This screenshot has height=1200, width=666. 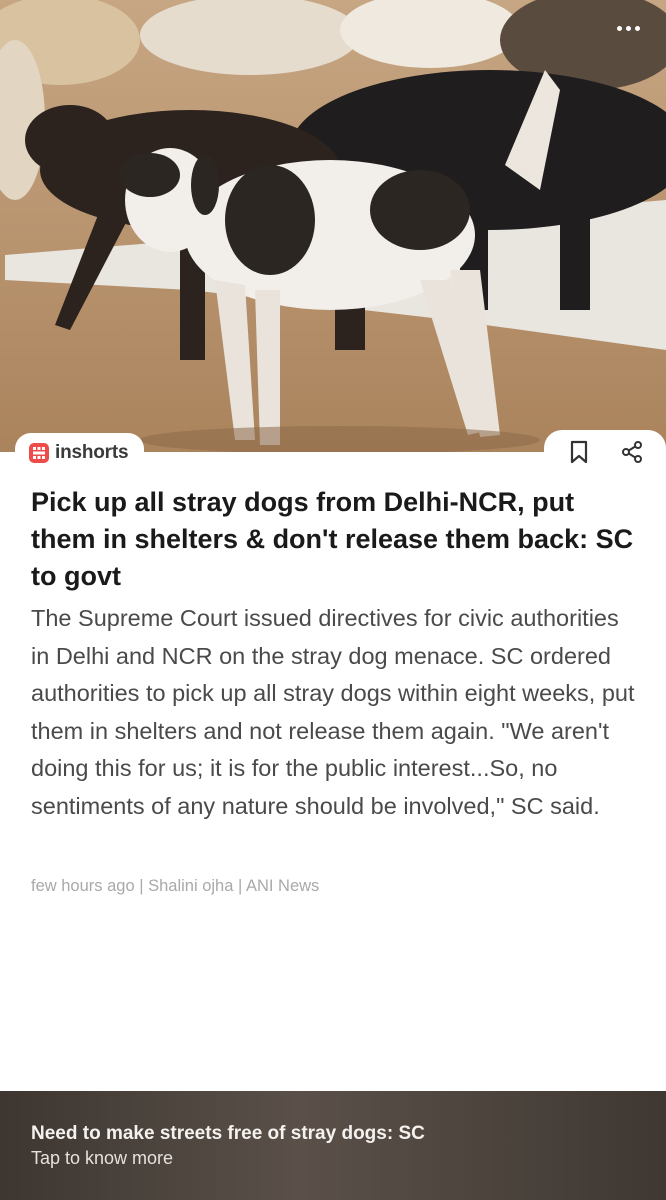 I want to click on share-button, so click(x=632, y=452).